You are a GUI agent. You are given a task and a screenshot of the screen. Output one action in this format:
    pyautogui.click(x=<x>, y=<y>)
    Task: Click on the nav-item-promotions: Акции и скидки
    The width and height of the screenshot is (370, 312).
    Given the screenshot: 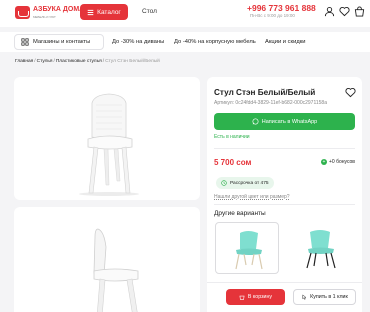 What is the action you would take?
    pyautogui.click(x=285, y=42)
    